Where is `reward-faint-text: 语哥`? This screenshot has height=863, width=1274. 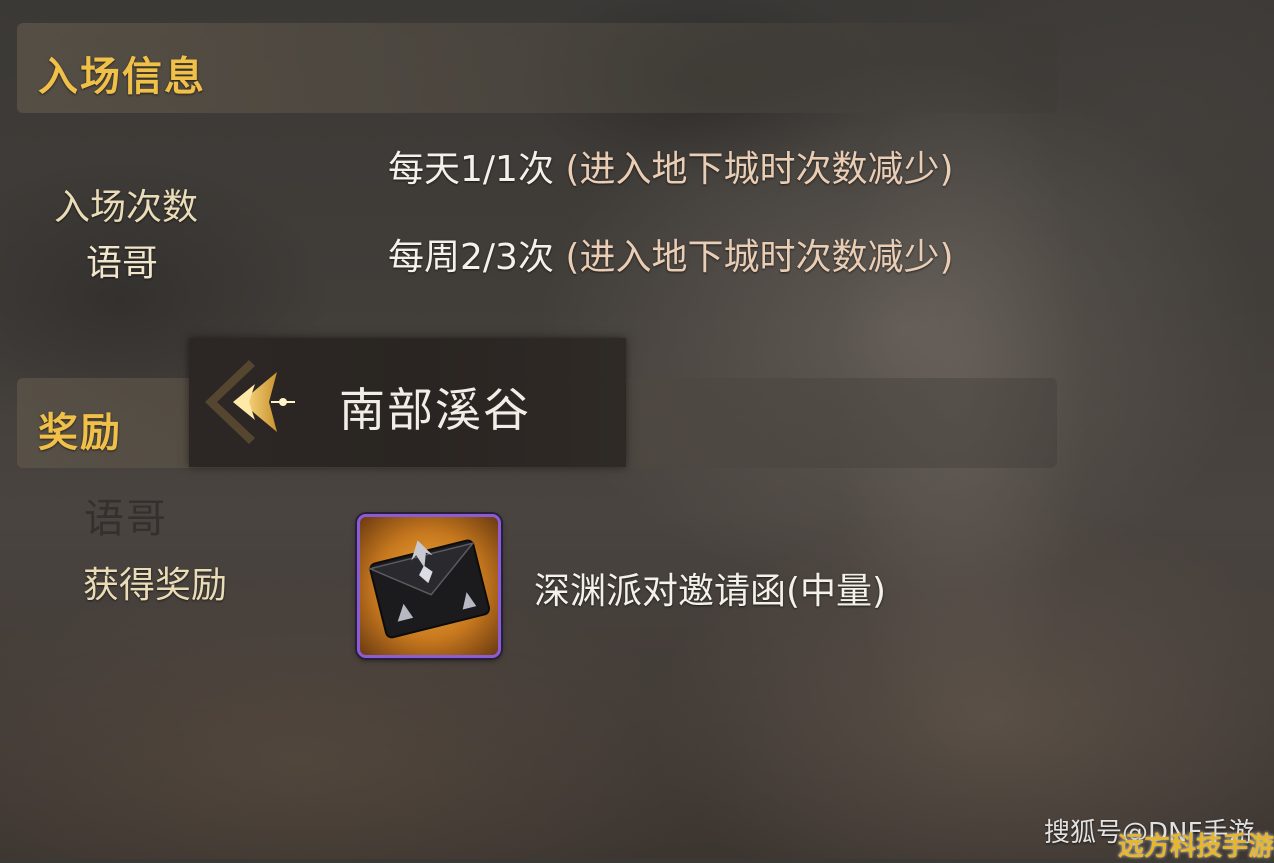 reward-faint-text: 语哥 is located at coordinates (126, 519).